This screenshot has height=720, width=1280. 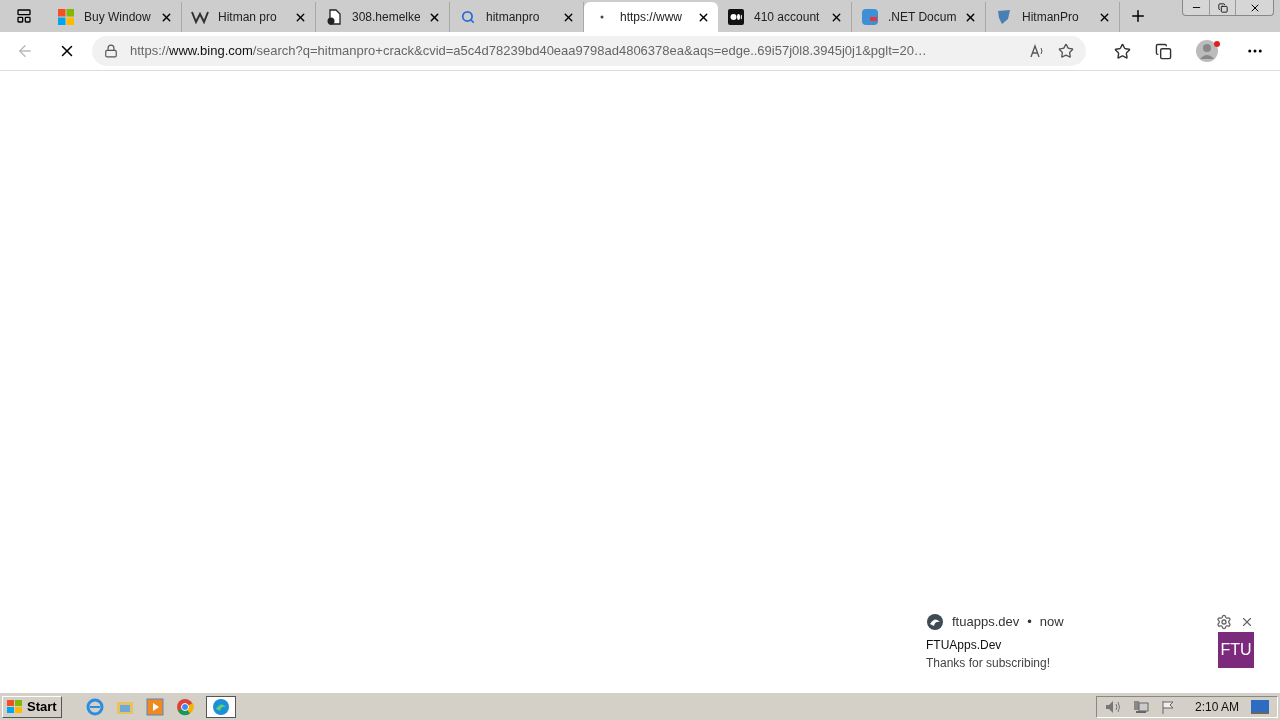 What do you see at coordinates (1051, 17) in the screenshot?
I see `tab-title: HitmanPro` at bounding box center [1051, 17].